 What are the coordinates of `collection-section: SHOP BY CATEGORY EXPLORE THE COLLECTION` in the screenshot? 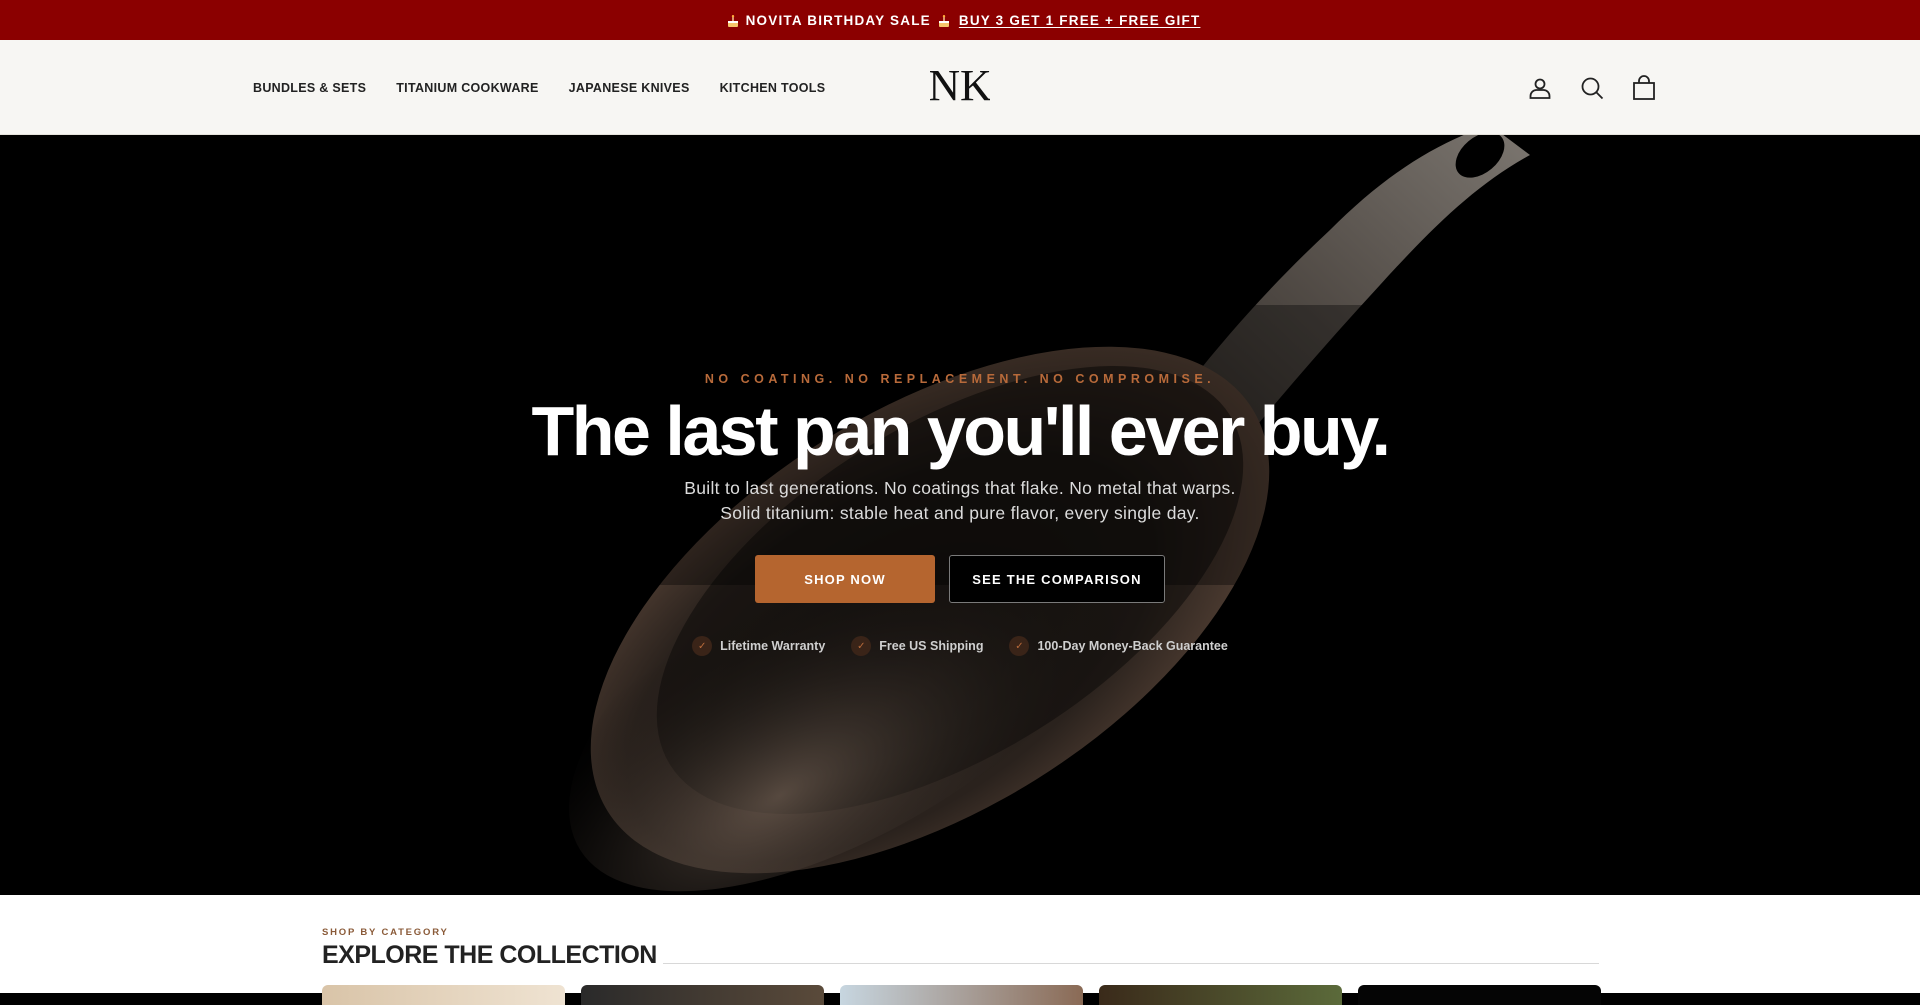 It's located at (960, 950).